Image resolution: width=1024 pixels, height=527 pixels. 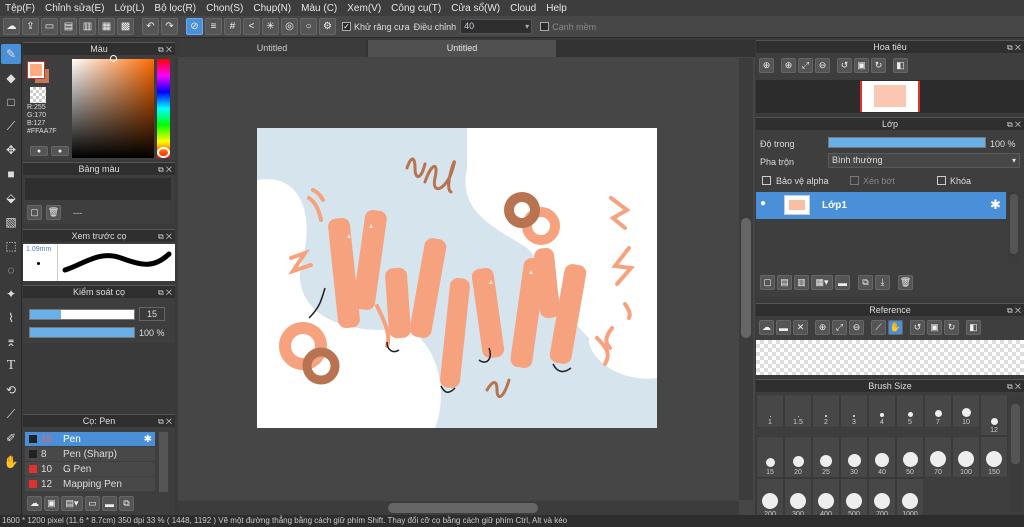 I want to click on layer-settings-icon: ✱, so click(x=995, y=205).